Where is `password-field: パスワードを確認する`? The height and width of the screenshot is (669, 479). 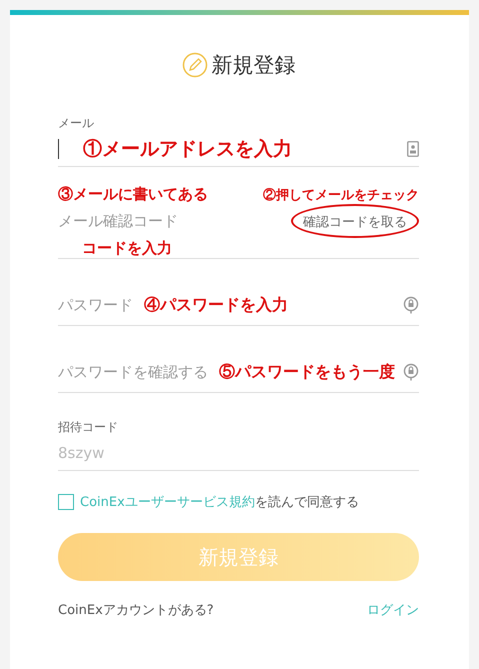 password-field: パスワードを確認する is located at coordinates (137, 372).